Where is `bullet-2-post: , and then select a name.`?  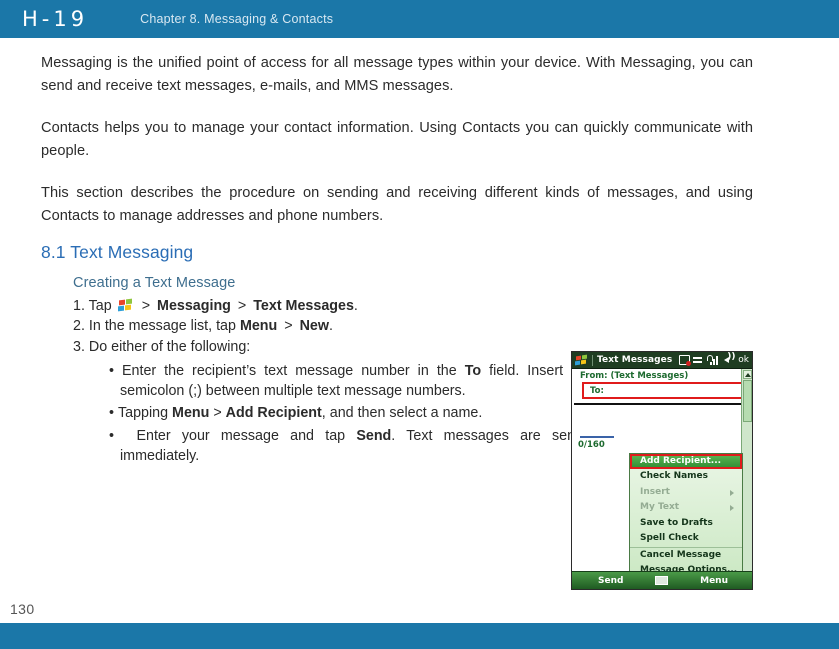
bullet-2-post: , and then select a name. is located at coordinates (402, 413).